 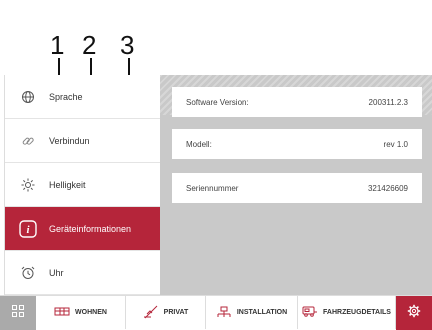 What do you see at coordinates (67, 184) in the screenshot?
I see `sidebar-item-label: Helligkeit` at bounding box center [67, 184].